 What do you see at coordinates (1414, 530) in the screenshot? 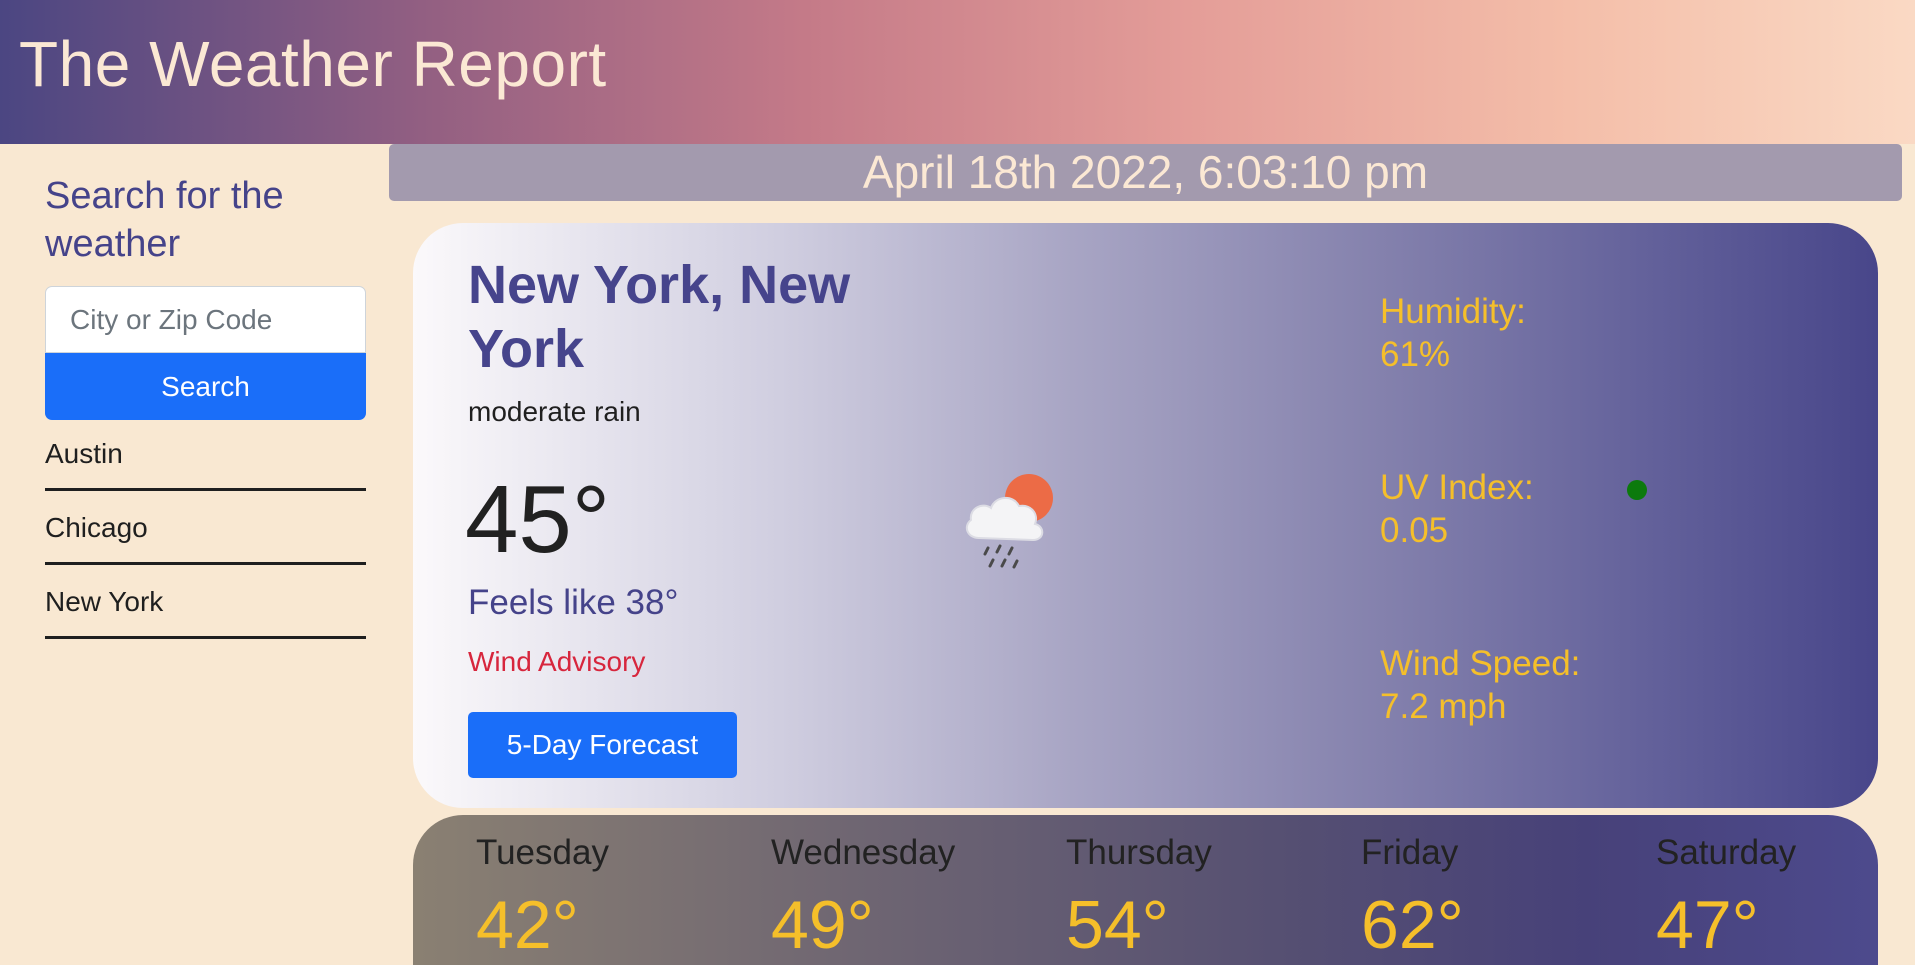
I see `uv-index-value: 0.05` at bounding box center [1414, 530].